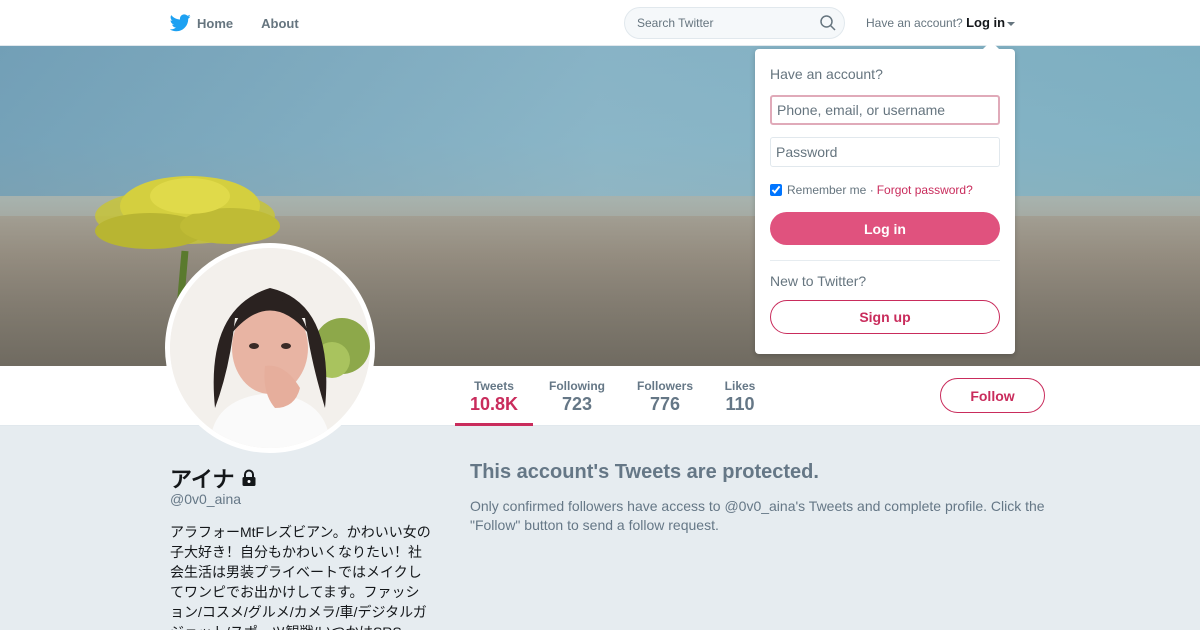  What do you see at coordinates (494, 404) in the screenshot?
I see `stat-value: 10.8K` at bounding box center [494, 404].